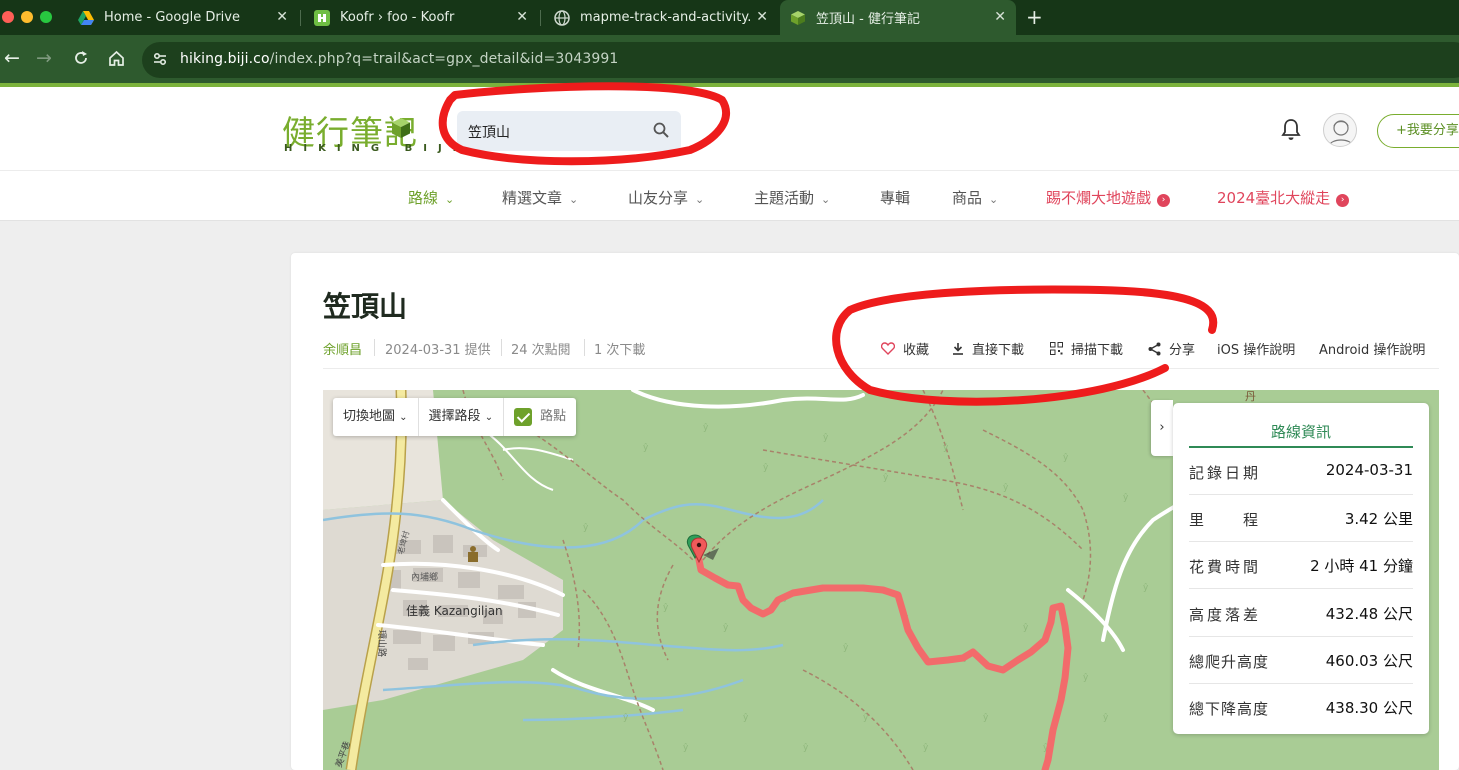 The width and height of the screenshot is (1459, 770). Describe the element at coordinates (12, 58) in the screenshot. I see `back-icon: ←` at that location.